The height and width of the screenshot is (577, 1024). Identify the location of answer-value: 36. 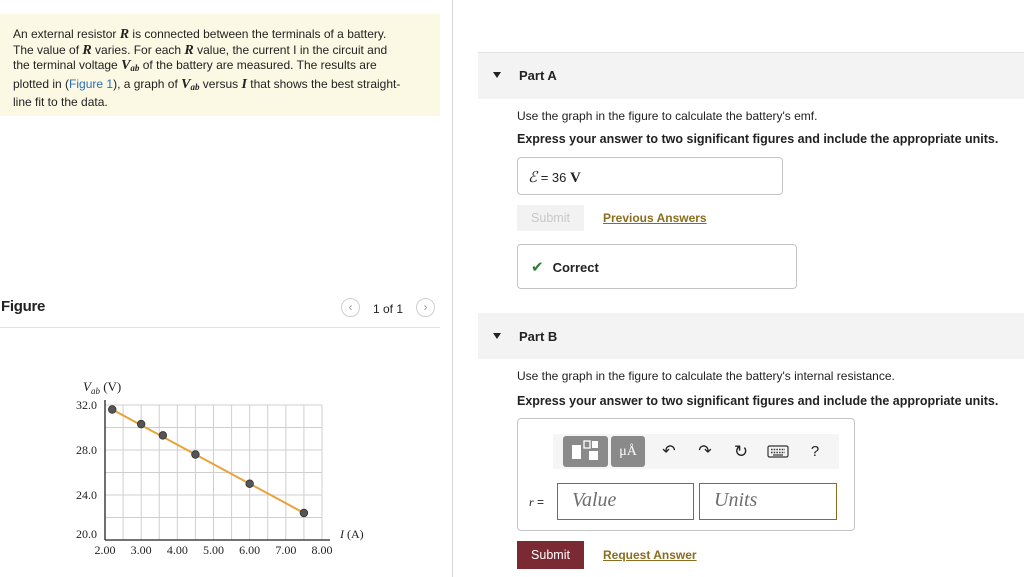
(559, 177).